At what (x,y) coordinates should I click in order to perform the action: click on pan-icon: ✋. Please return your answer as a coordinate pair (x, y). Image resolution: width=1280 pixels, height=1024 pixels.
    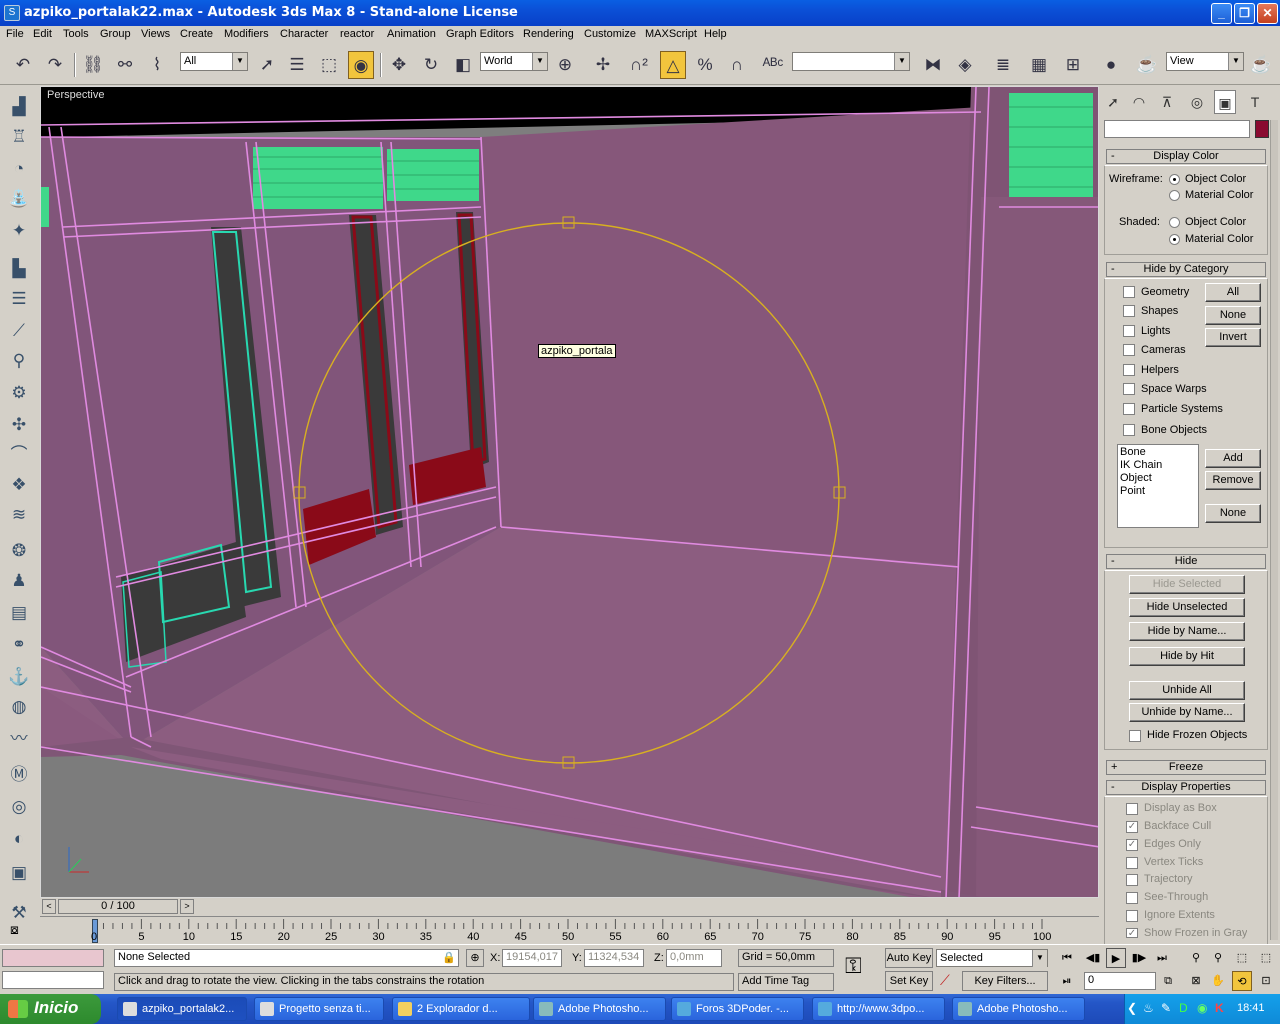
    Looking at the image, I should click on (1218, 981).